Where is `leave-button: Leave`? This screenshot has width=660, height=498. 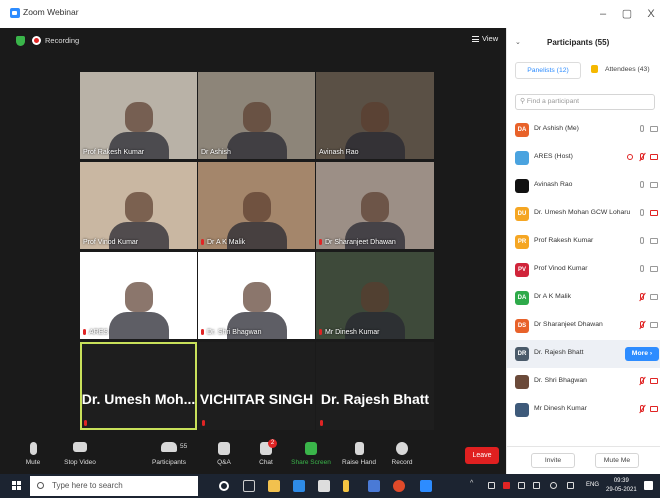
leave-button: Leave is located at coordinates (482, 455).